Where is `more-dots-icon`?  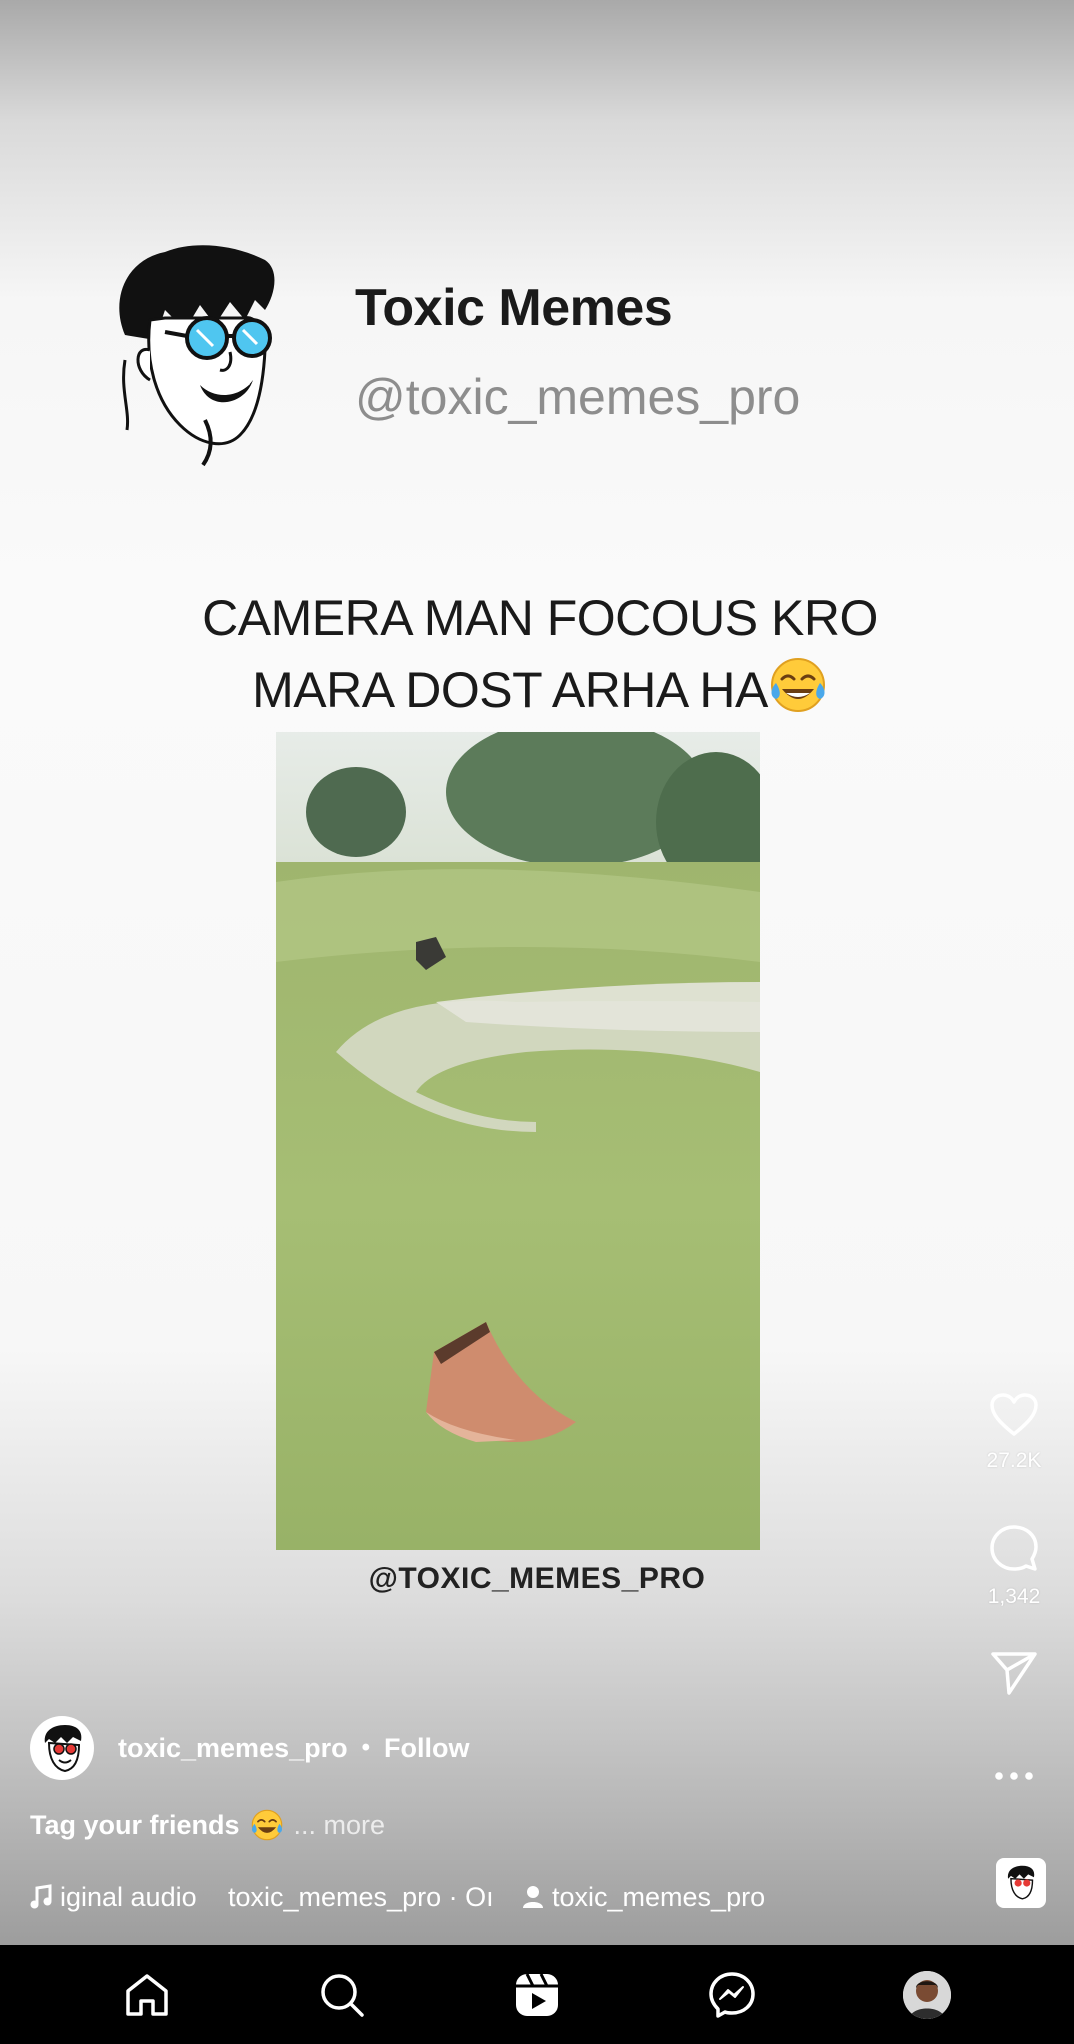 more-dots-icon is located at coordinates (1014, 1776).